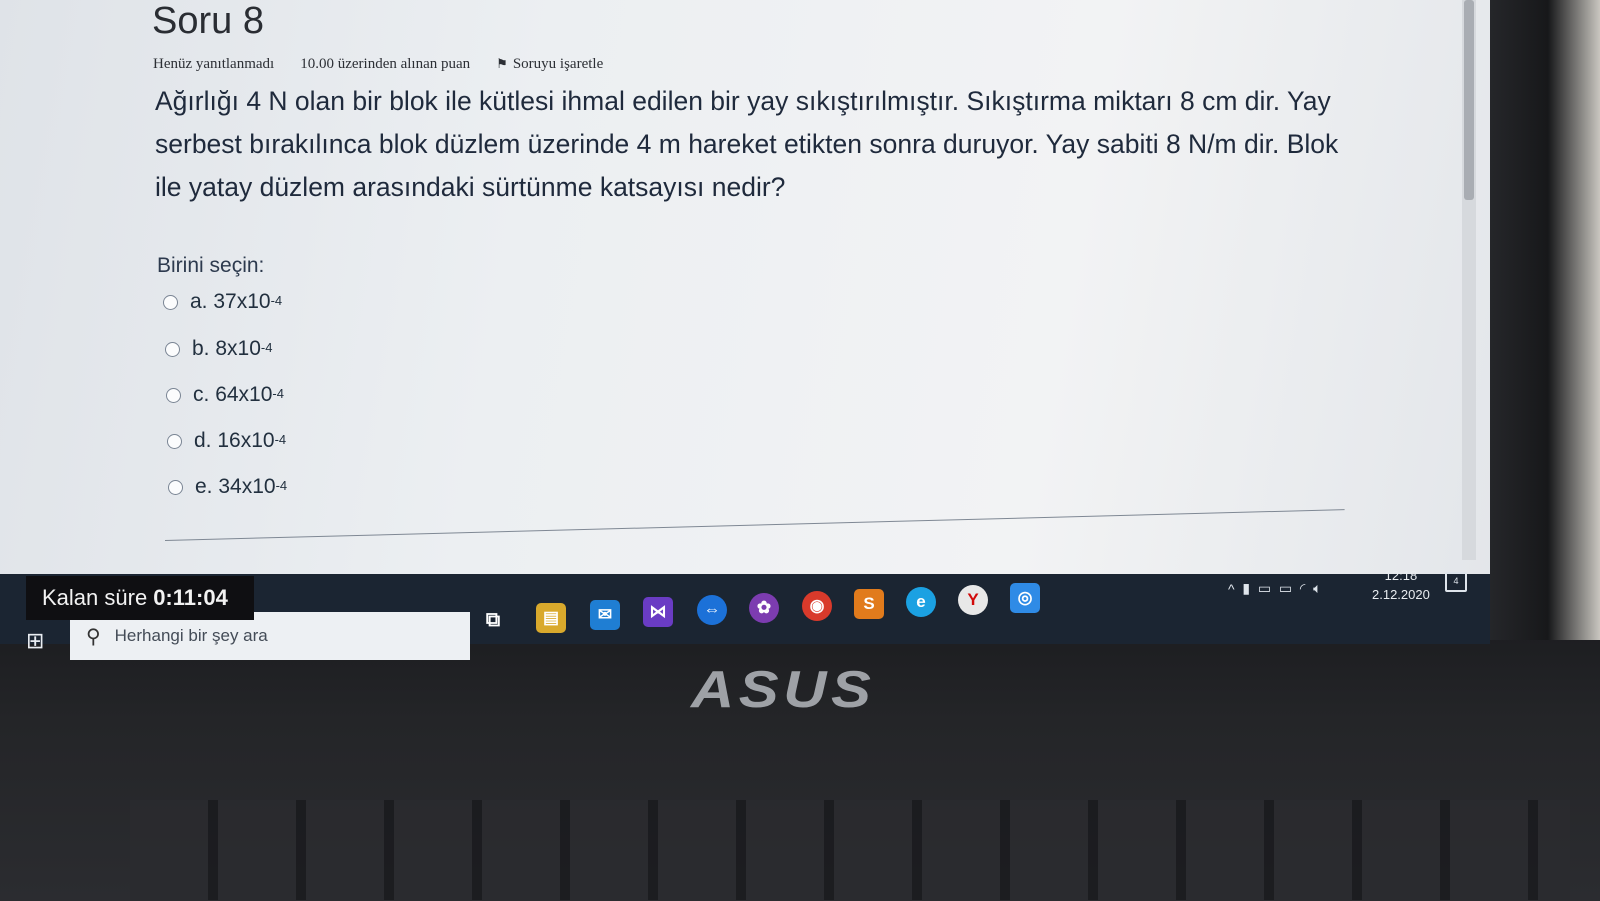 This screenshot has height=901, width=1600. I want to click on section-divider, so click(754, 525).